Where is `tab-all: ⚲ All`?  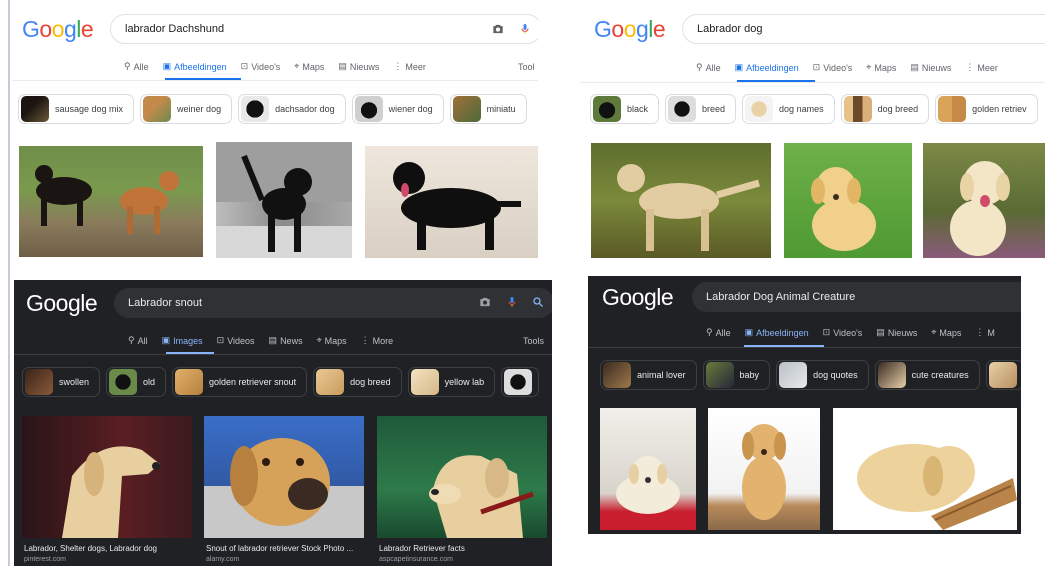
tab-all: ⚲ All is located at coordinates (138, 340).